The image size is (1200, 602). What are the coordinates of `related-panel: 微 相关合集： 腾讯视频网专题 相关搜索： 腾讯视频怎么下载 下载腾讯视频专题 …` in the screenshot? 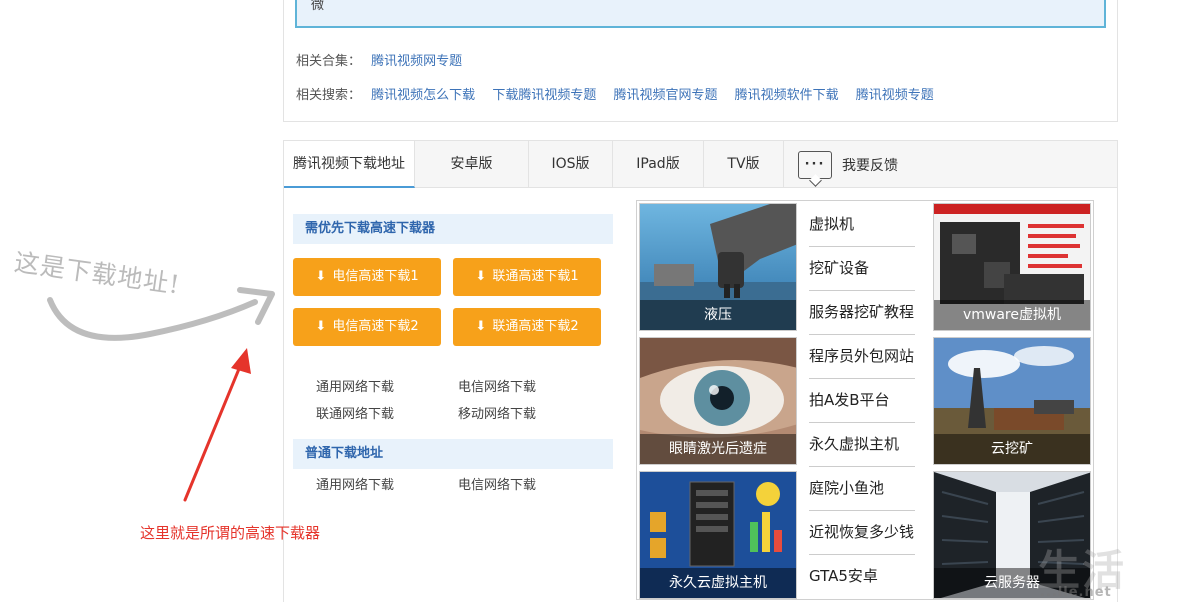 It's located at (700, 61).